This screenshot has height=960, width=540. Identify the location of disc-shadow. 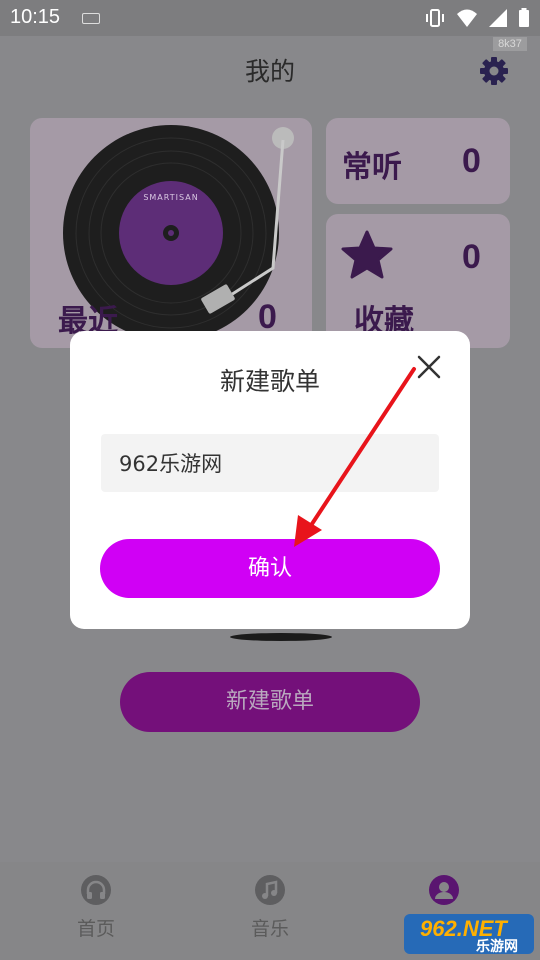
(281, 637).